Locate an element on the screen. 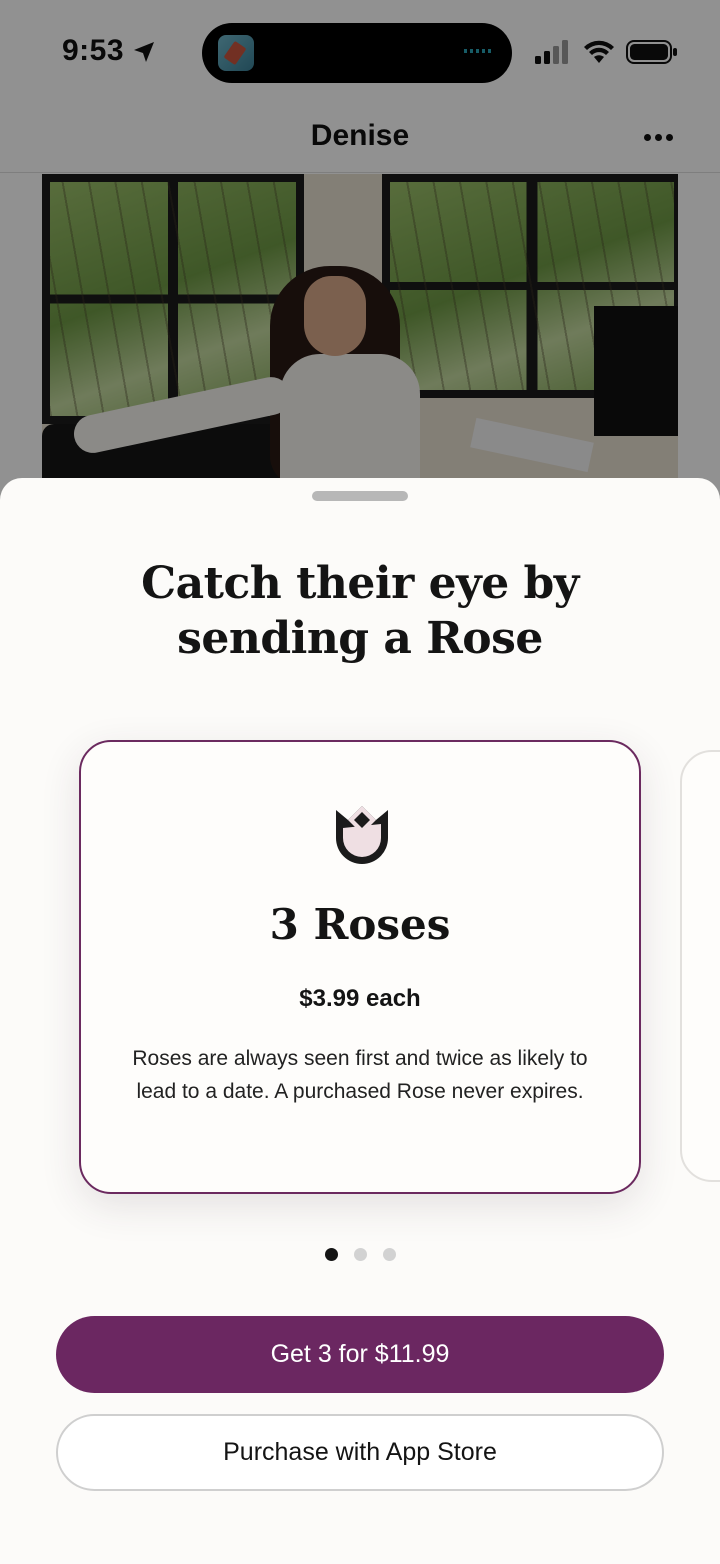 This screenshot has height=1564, width=720. carousel-pager is located at coordinates (360, 1255).